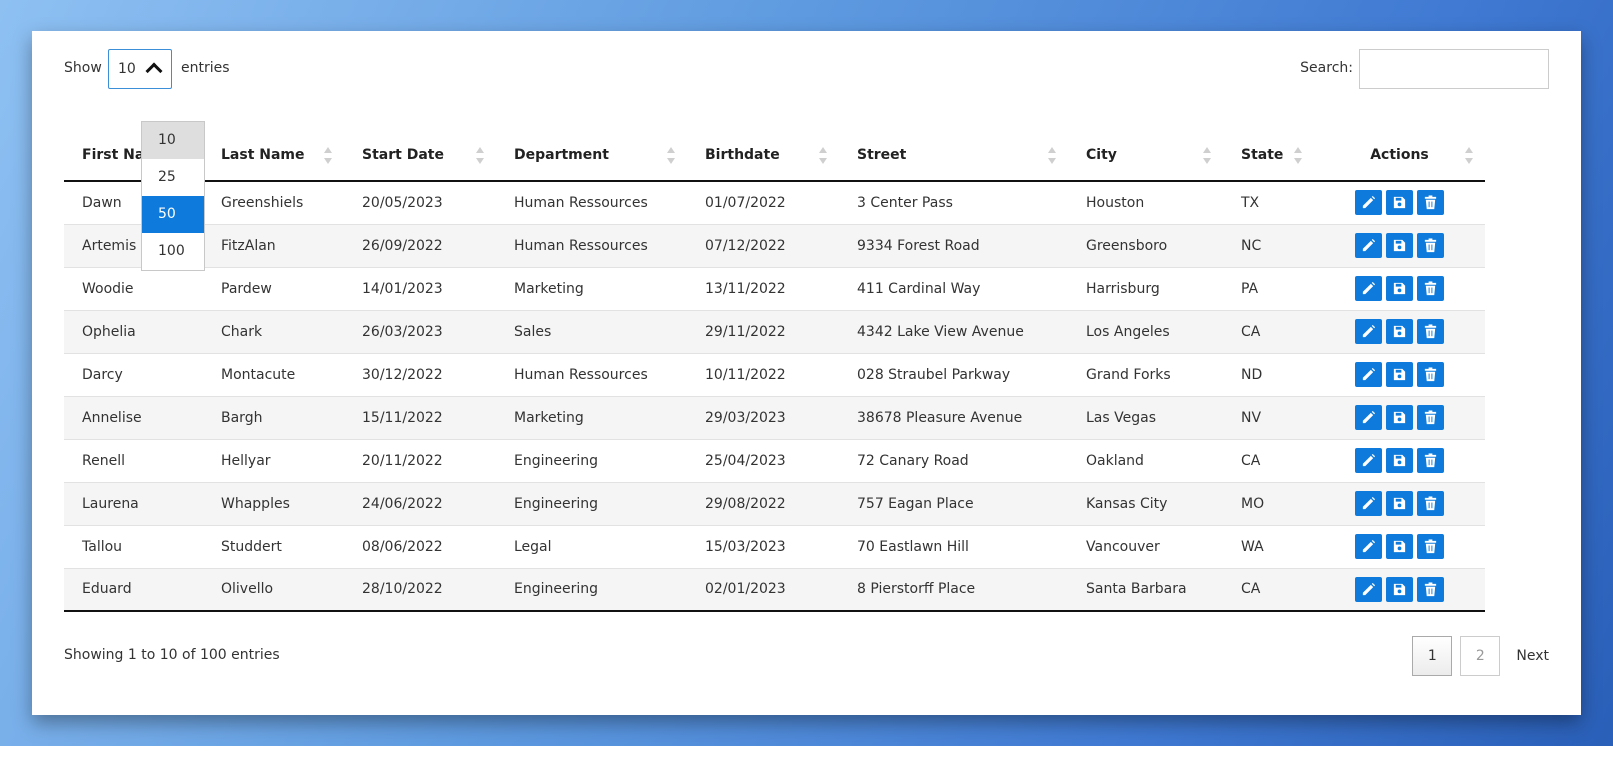  Describe the element at coordinates (1145, 460) in the screenshot. I see `cell-city: Oakland` at that location.